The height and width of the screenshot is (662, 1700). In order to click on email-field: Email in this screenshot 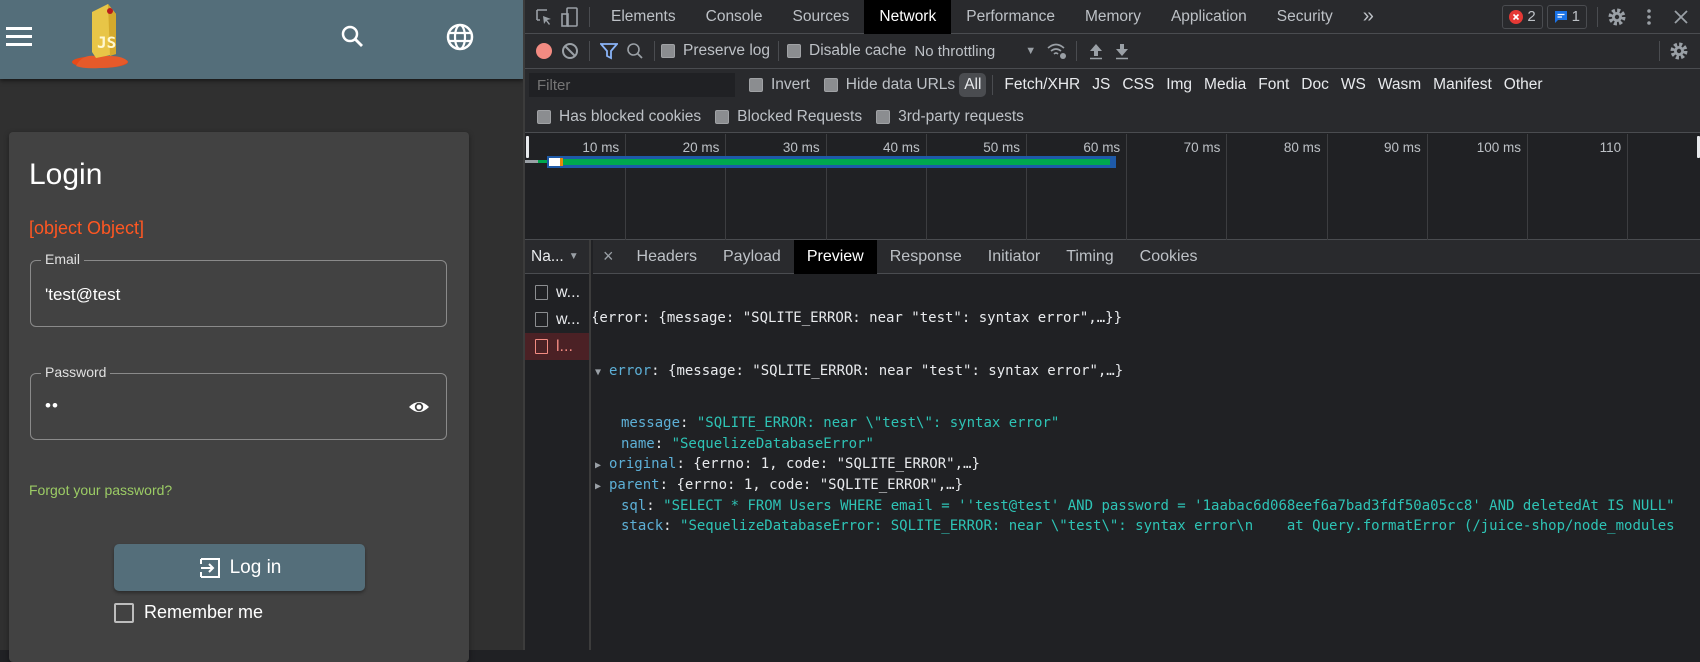, I will do `click(238, 289)`.